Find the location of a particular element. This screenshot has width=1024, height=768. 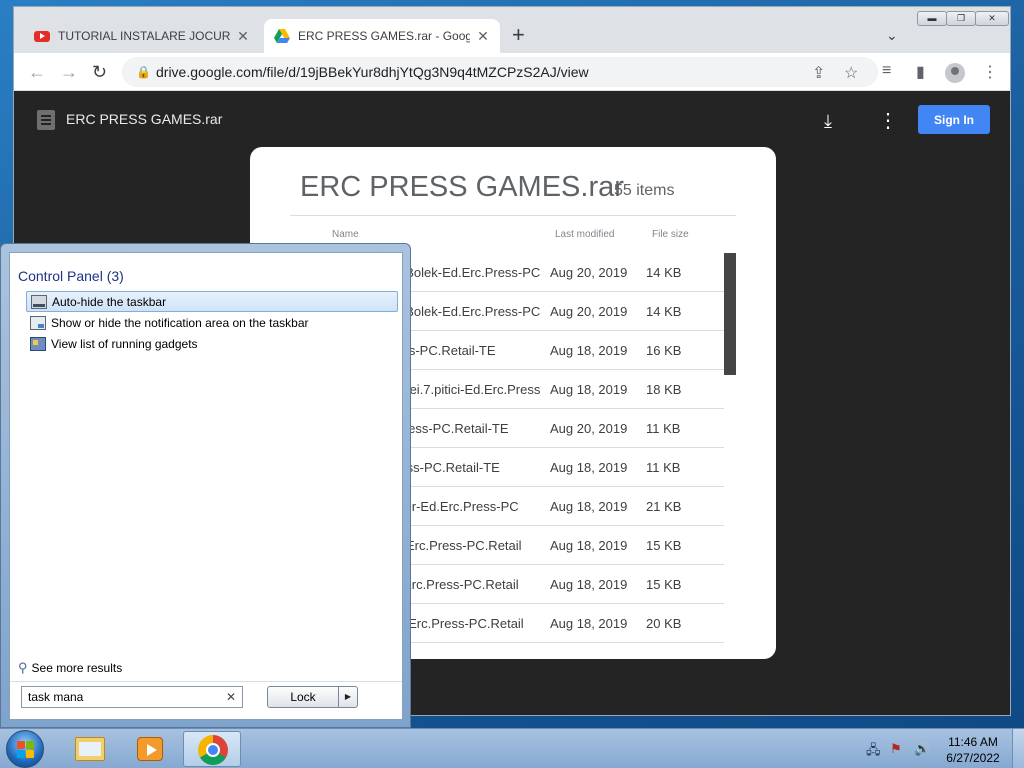

file-title: ERC PRESS GAMES.rar is located at coordinates (144, 119).